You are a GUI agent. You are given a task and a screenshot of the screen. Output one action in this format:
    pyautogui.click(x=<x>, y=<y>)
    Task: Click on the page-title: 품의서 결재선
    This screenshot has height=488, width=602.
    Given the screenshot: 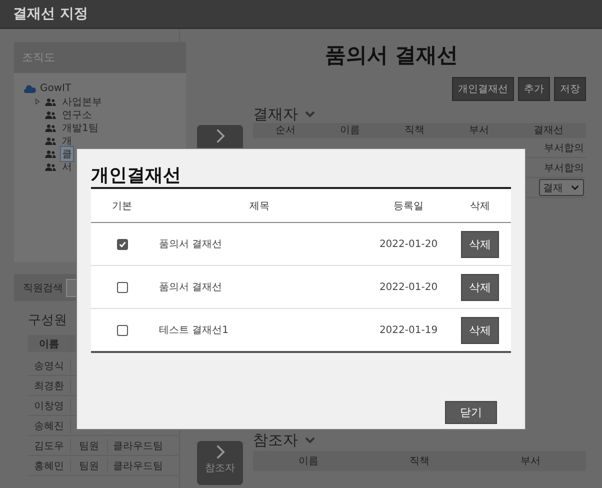 What is the action you would take?
    pyautogui.click(x=392, y=55)
    